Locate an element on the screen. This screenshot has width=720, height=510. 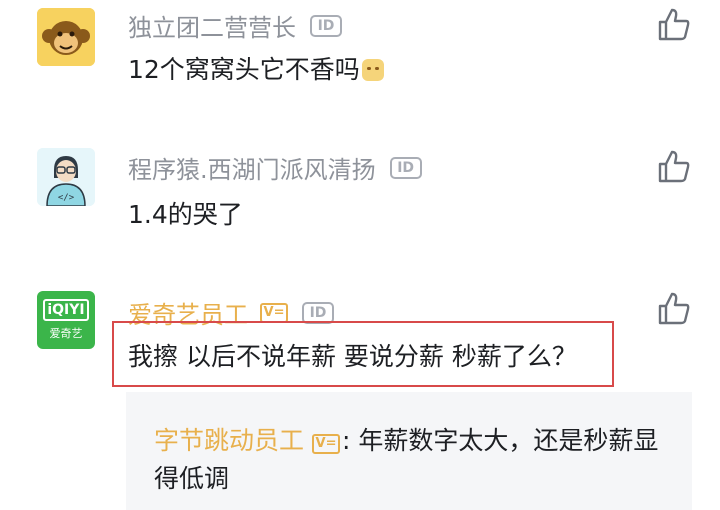
username-text: 独立团二营营长 is located at coordinates (212, 25).